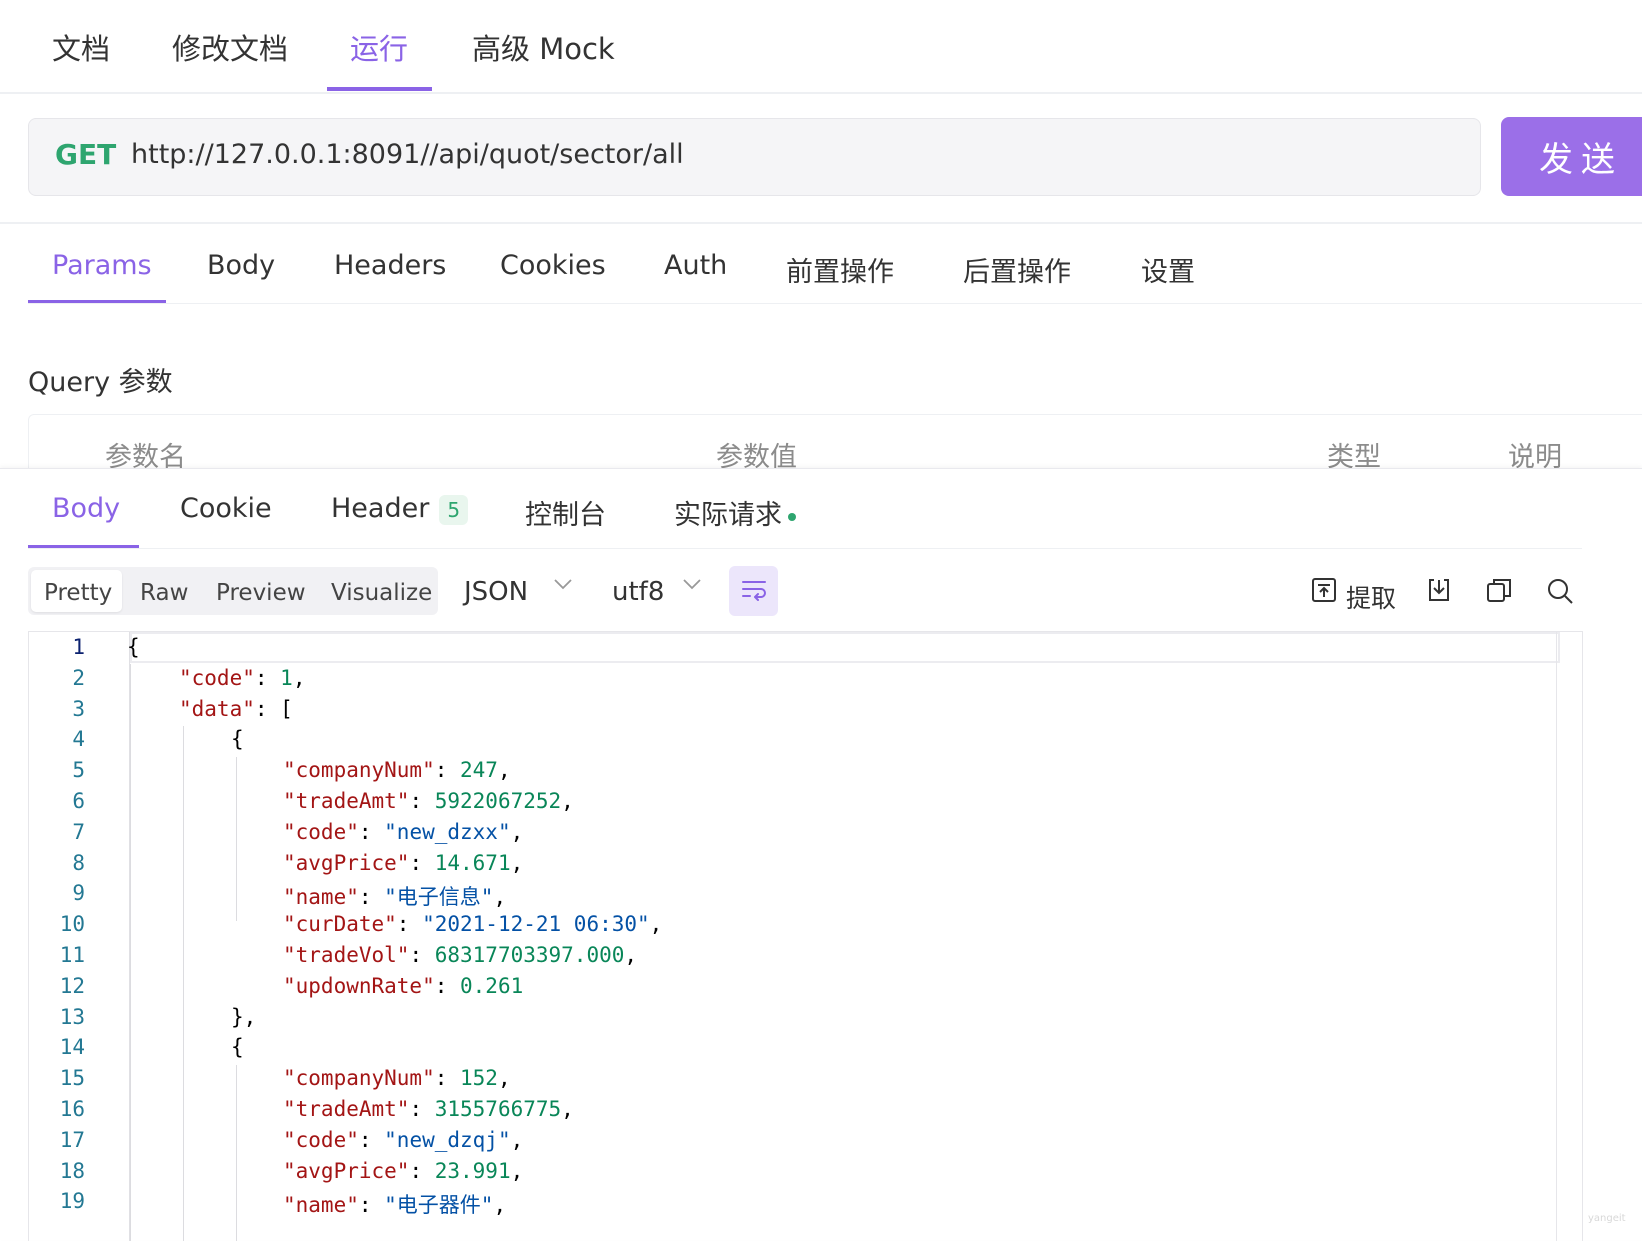 The height and width of the screenshot is (1241, 1642). Describe the element at coordinates (1017, 269) in the screenshot. I see `tab-post-actions: 后置操作` at that location.